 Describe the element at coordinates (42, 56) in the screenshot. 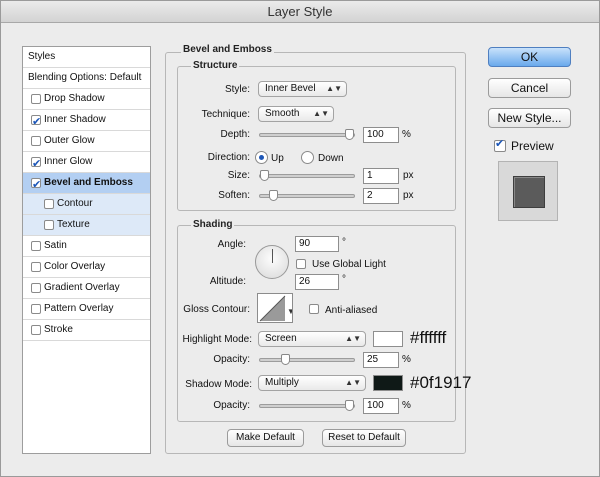

I see `styles-header-label: Styles` at that location.